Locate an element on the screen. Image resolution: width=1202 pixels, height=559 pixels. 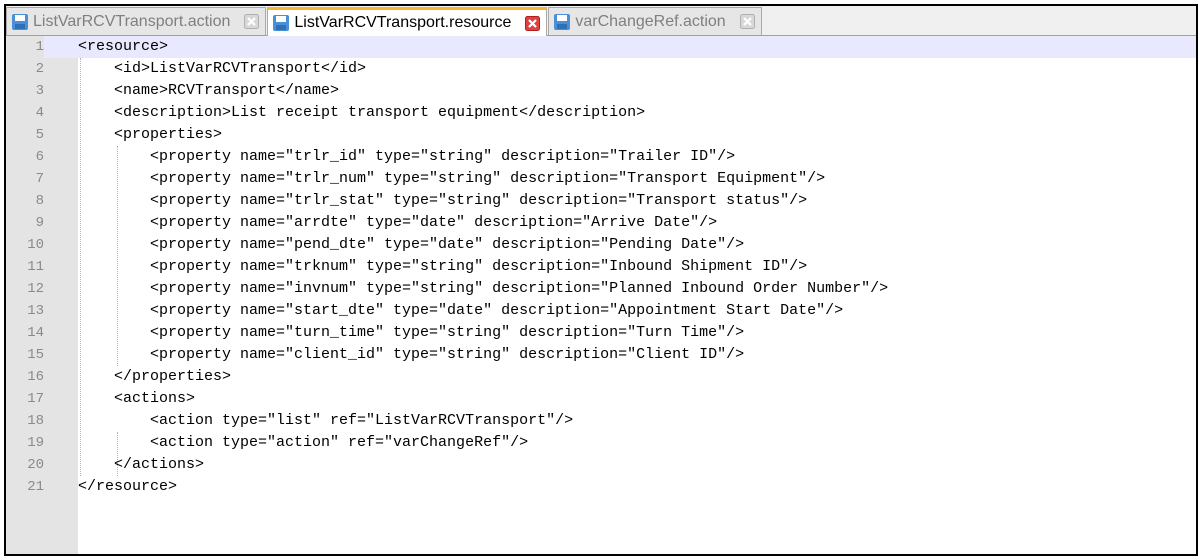
code-line: 3 <name>RCVTransport</name> is located at coordinates (601, 91).